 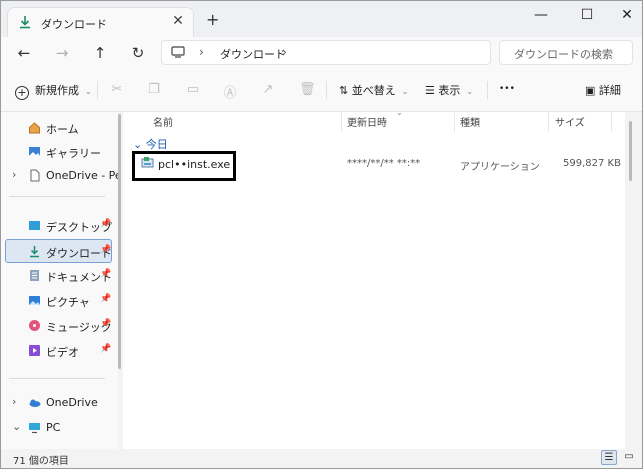 I want to click on up-button: ↑, so click(x=100, y=53).